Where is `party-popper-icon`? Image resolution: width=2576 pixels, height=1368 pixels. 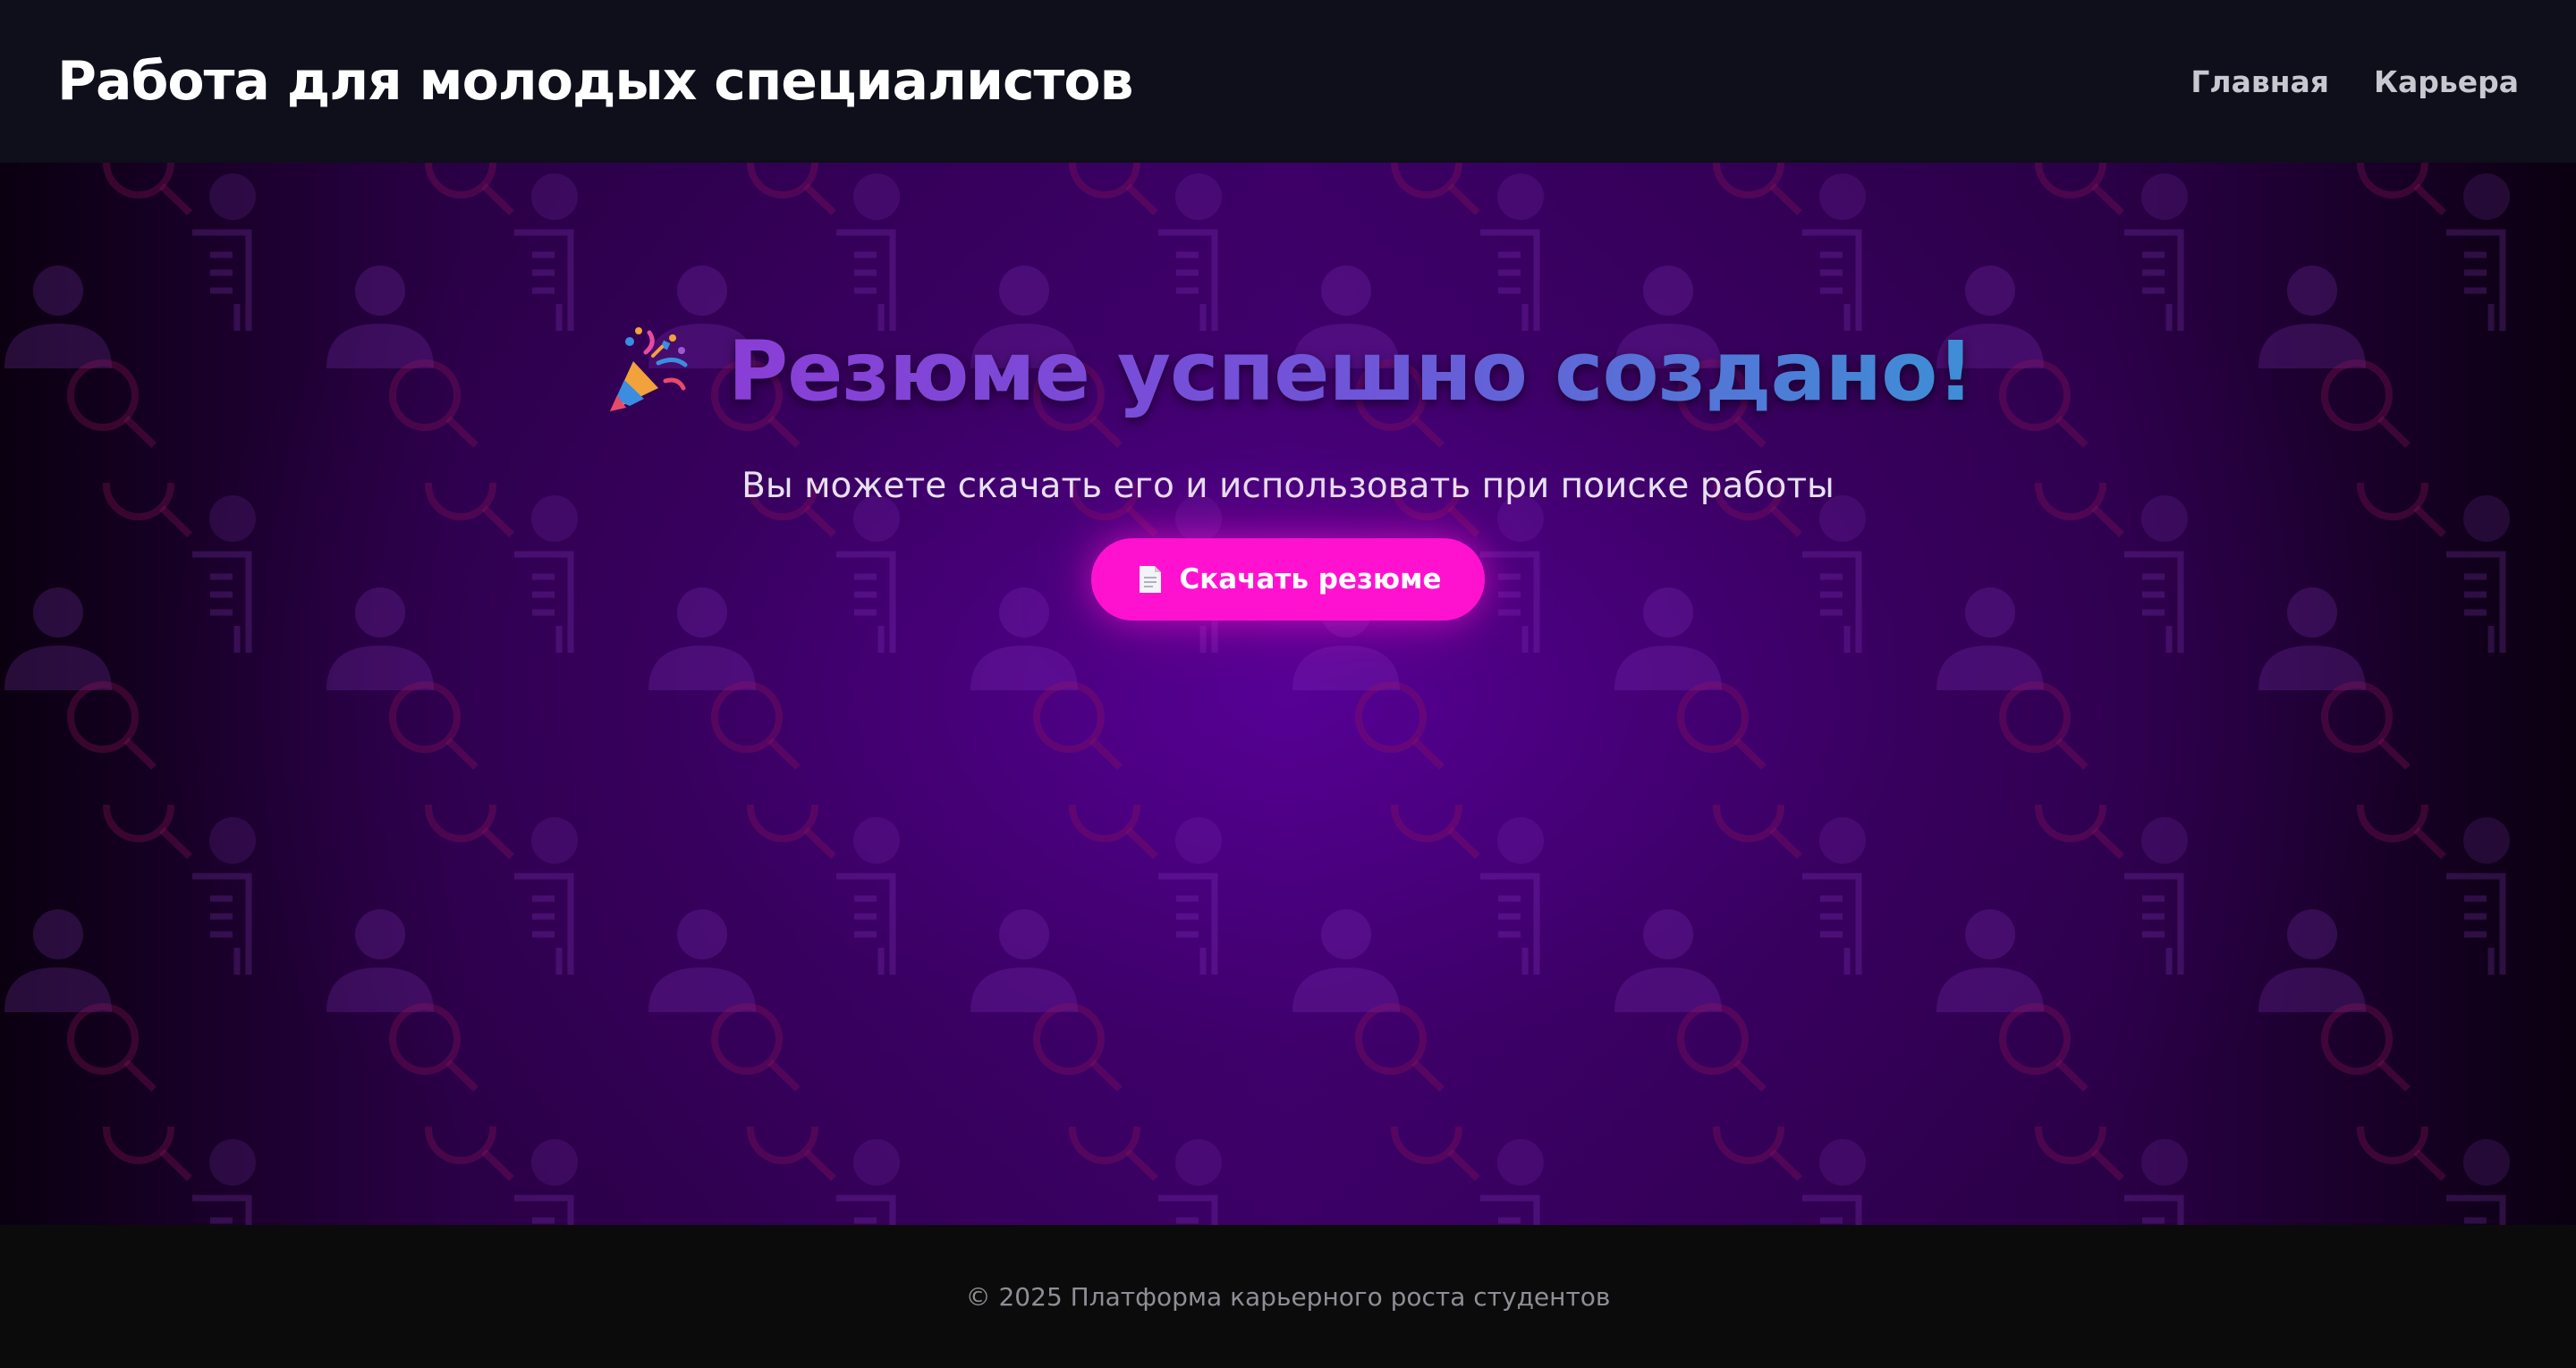 party-popper-icon is located at coordinates (648, 369).